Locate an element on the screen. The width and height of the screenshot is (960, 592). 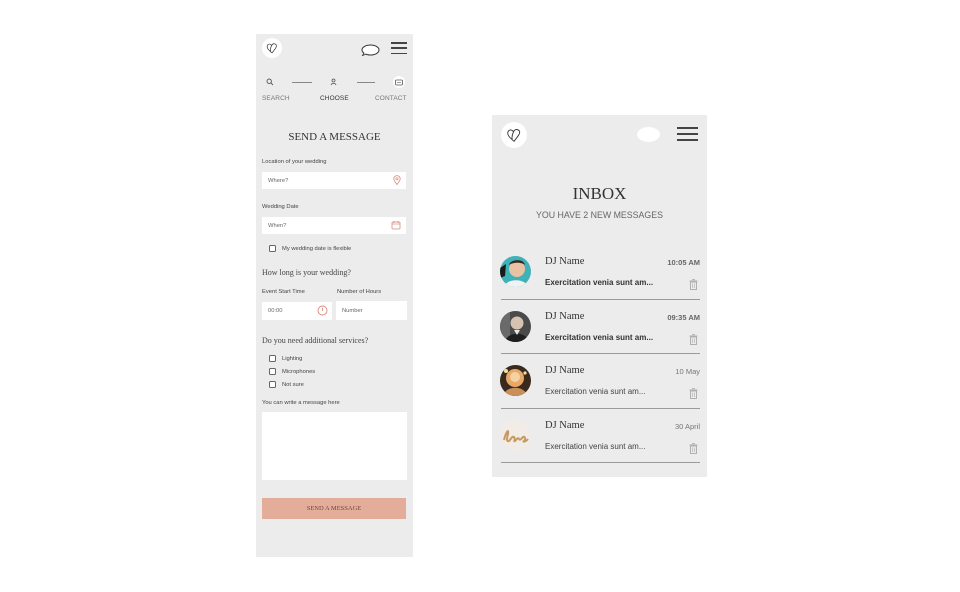
microphones-checkbox is located at coordinates (272, 371).